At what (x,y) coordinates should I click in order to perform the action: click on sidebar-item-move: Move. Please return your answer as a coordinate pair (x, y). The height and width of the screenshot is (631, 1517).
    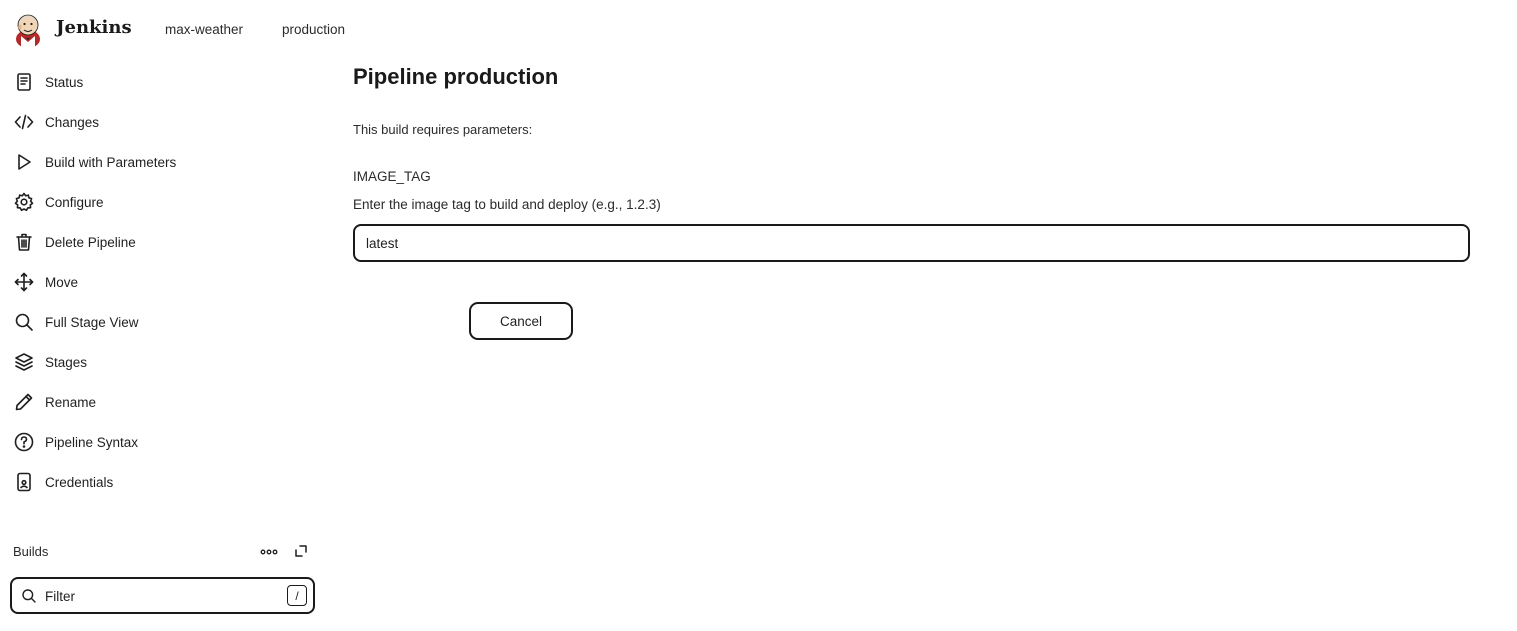
    Looking at the image, I should click on (165, 282).